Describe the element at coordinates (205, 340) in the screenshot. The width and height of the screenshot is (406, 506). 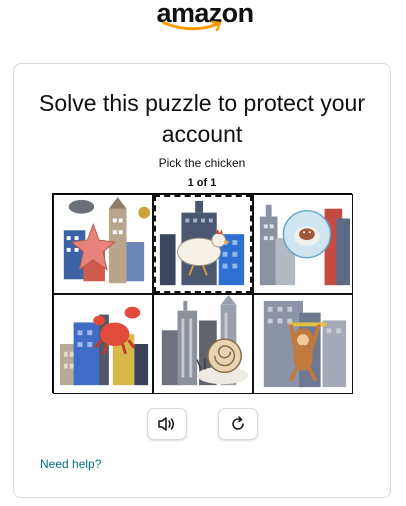
I see `snail-city-image` at that location.